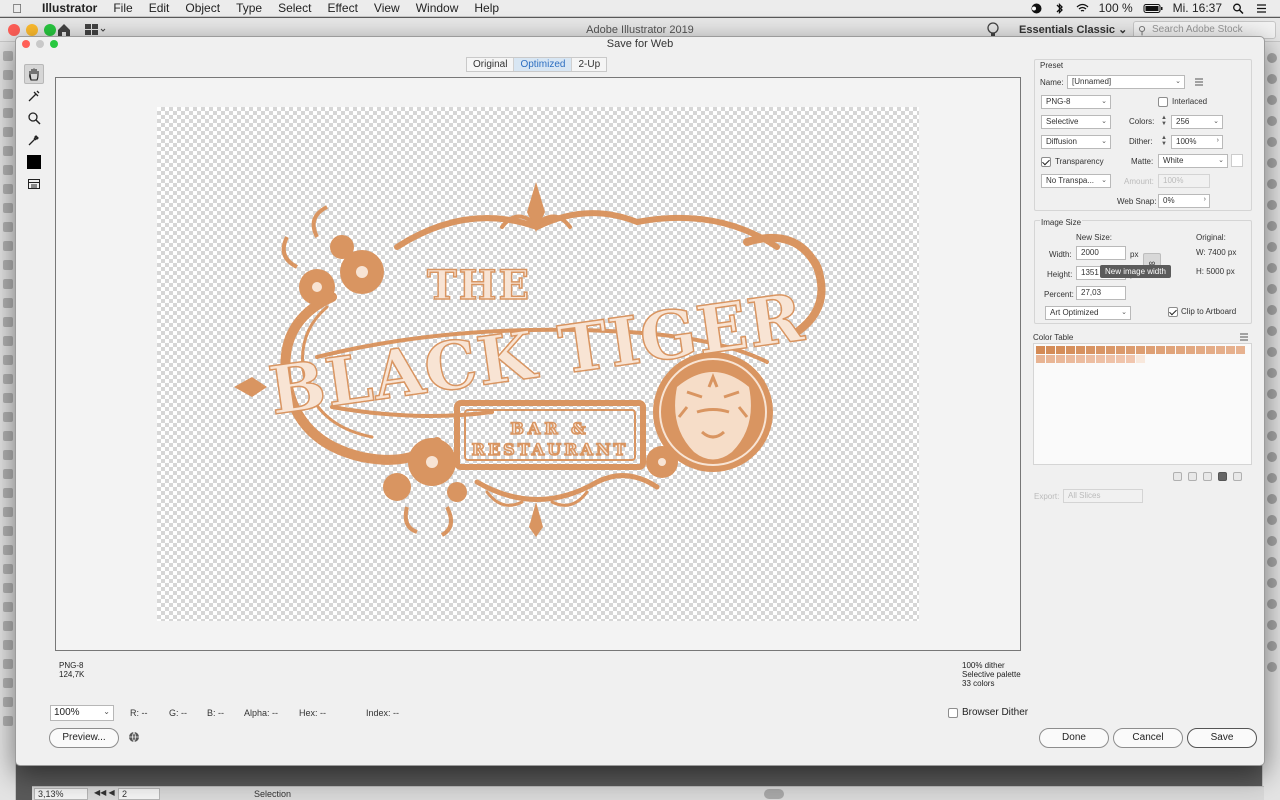 The height and width of the screenshot is (800, 1280). I want to click on clock: Mi. 16:37, so click(1197, 8).